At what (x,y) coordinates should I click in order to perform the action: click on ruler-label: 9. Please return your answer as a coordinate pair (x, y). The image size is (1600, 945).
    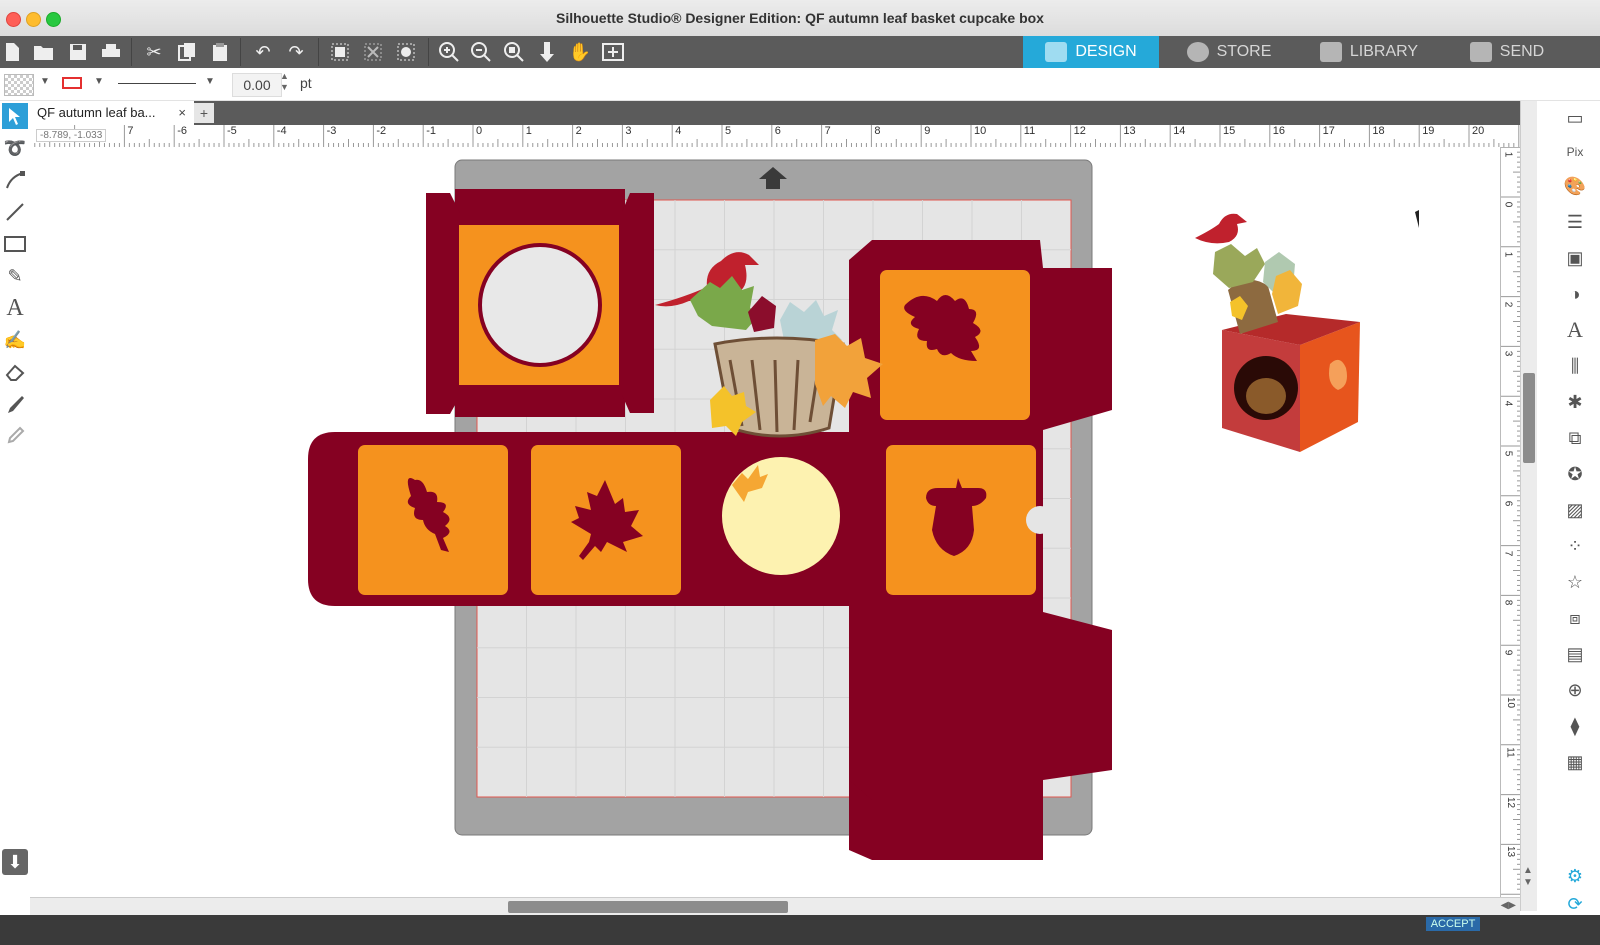
    Looking at the image, I should click on (927, 131).